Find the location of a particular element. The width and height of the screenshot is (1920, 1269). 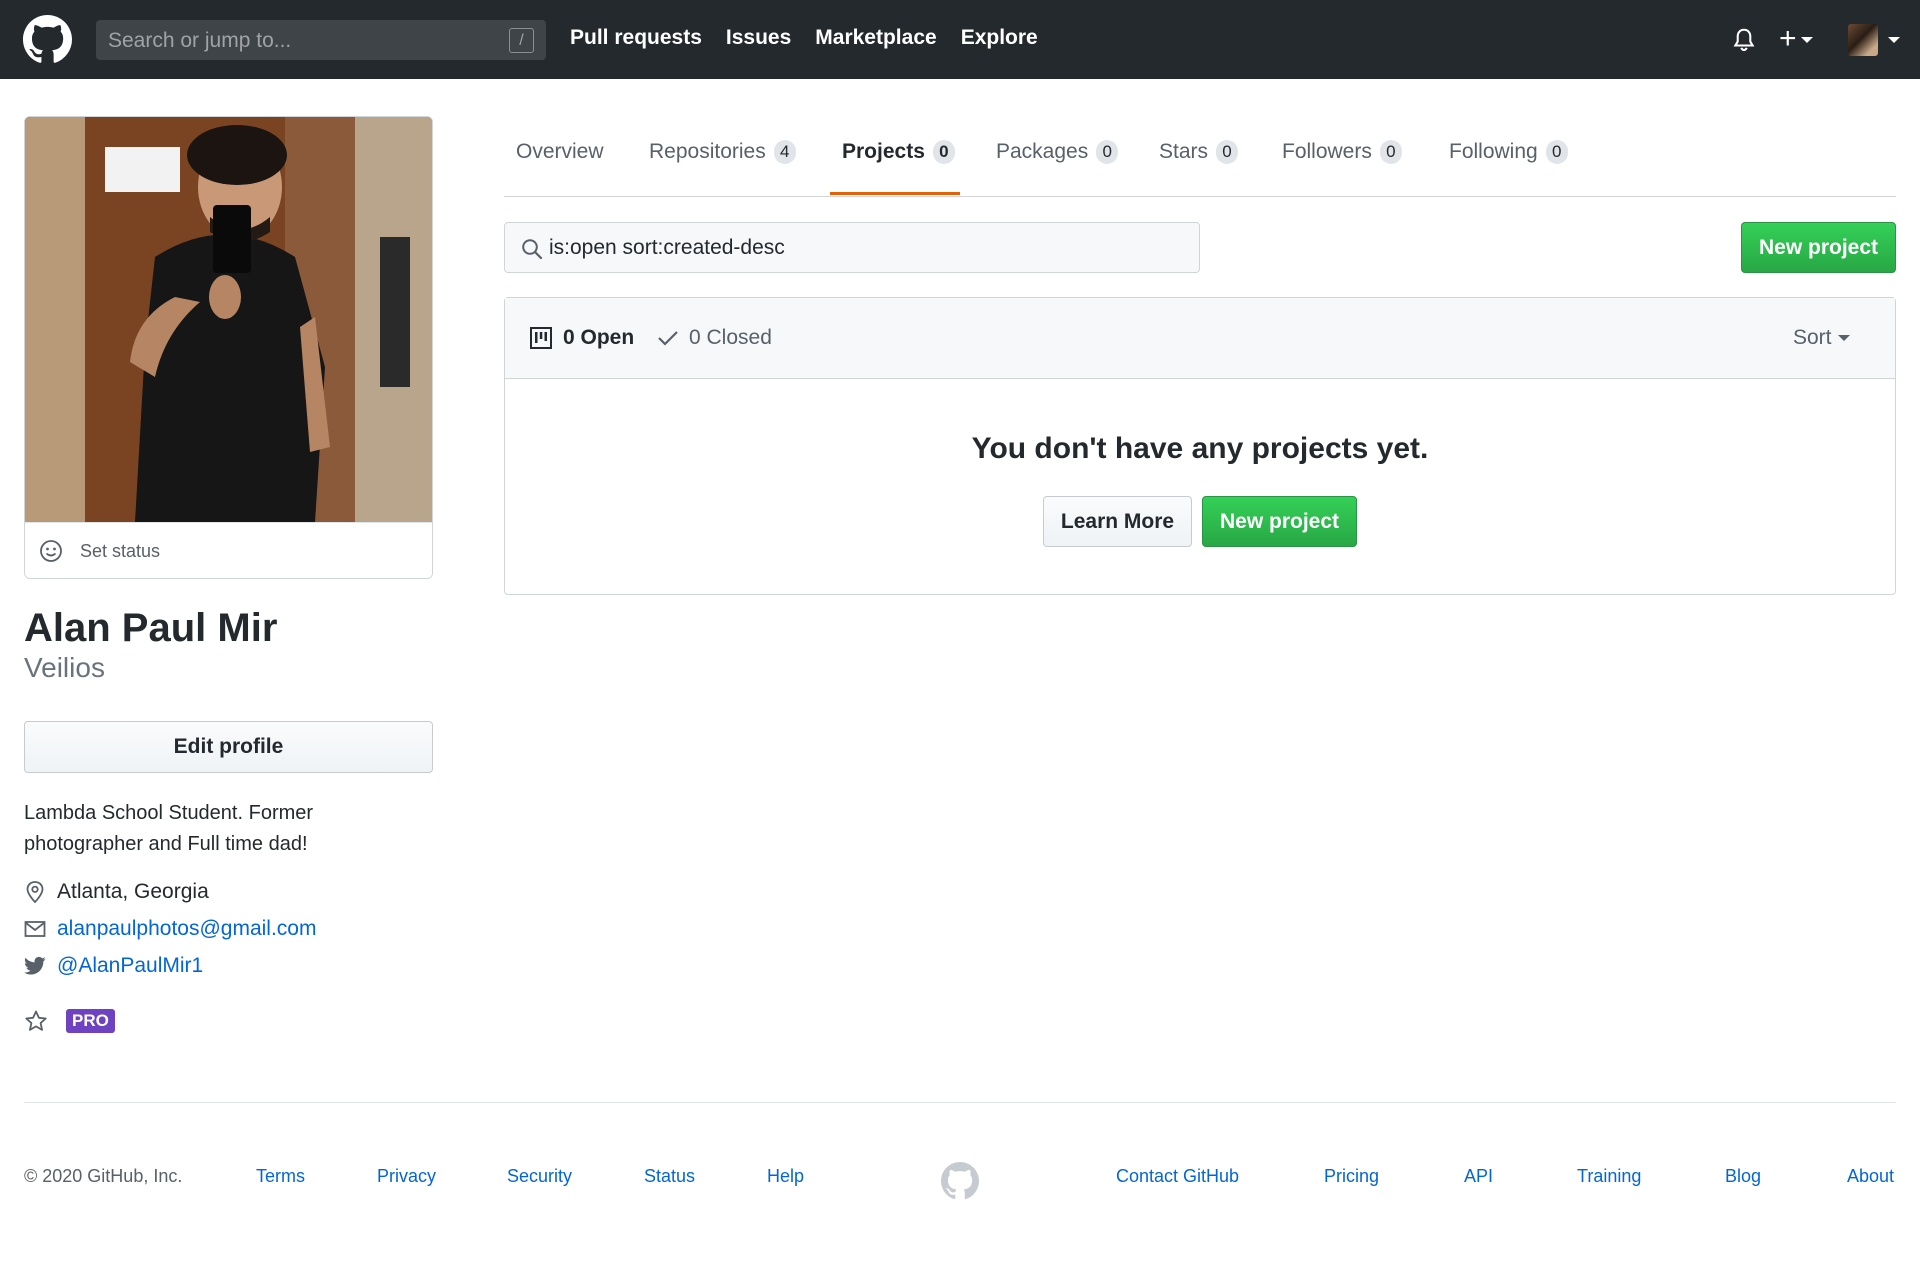

active-tab-indicator is located at coordinates (895, 193).